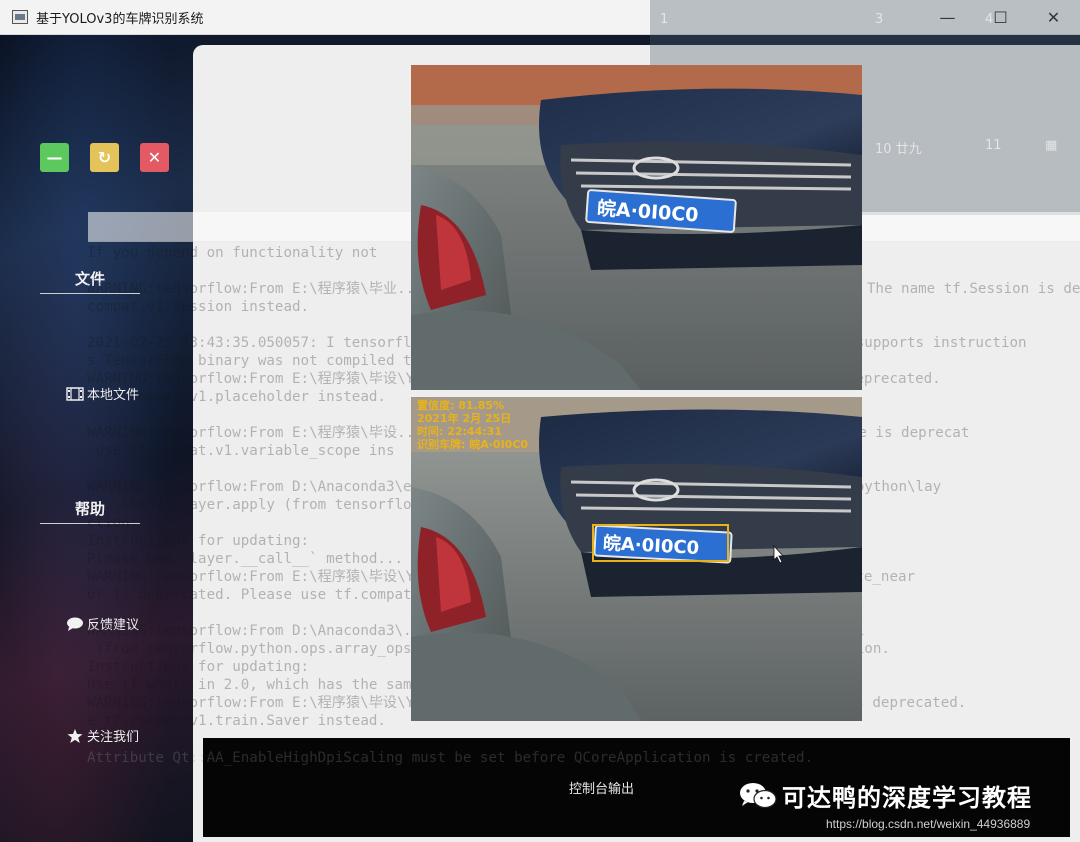 Image resolution: width=1080 pixels, height=842 pixels. What do you see at coordinates (898, 149) in the screenshot?
I see `calendar-cell: 10 廿九` at bounding box center [898, 149].